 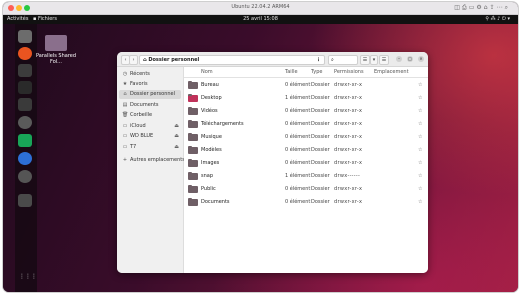 I want to click on blue-app-icon, so click(x=25, y=158).